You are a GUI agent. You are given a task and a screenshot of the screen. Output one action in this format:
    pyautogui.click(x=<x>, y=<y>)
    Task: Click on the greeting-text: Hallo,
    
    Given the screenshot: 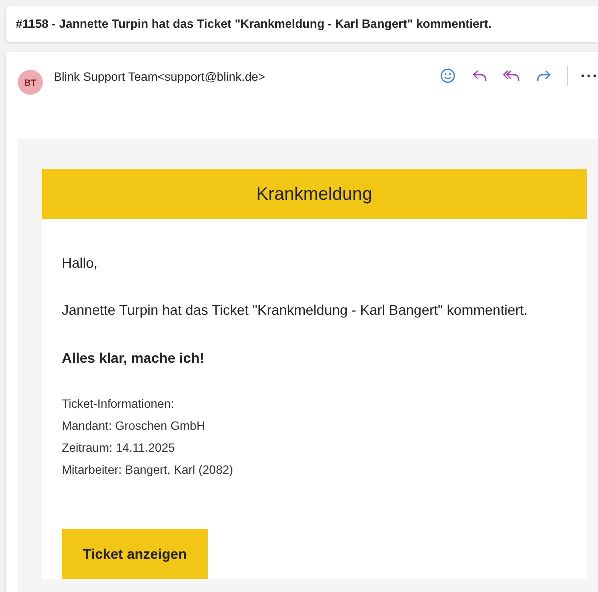 What is the action you would take?
    pyautogui.click(x=80, y=263)
    